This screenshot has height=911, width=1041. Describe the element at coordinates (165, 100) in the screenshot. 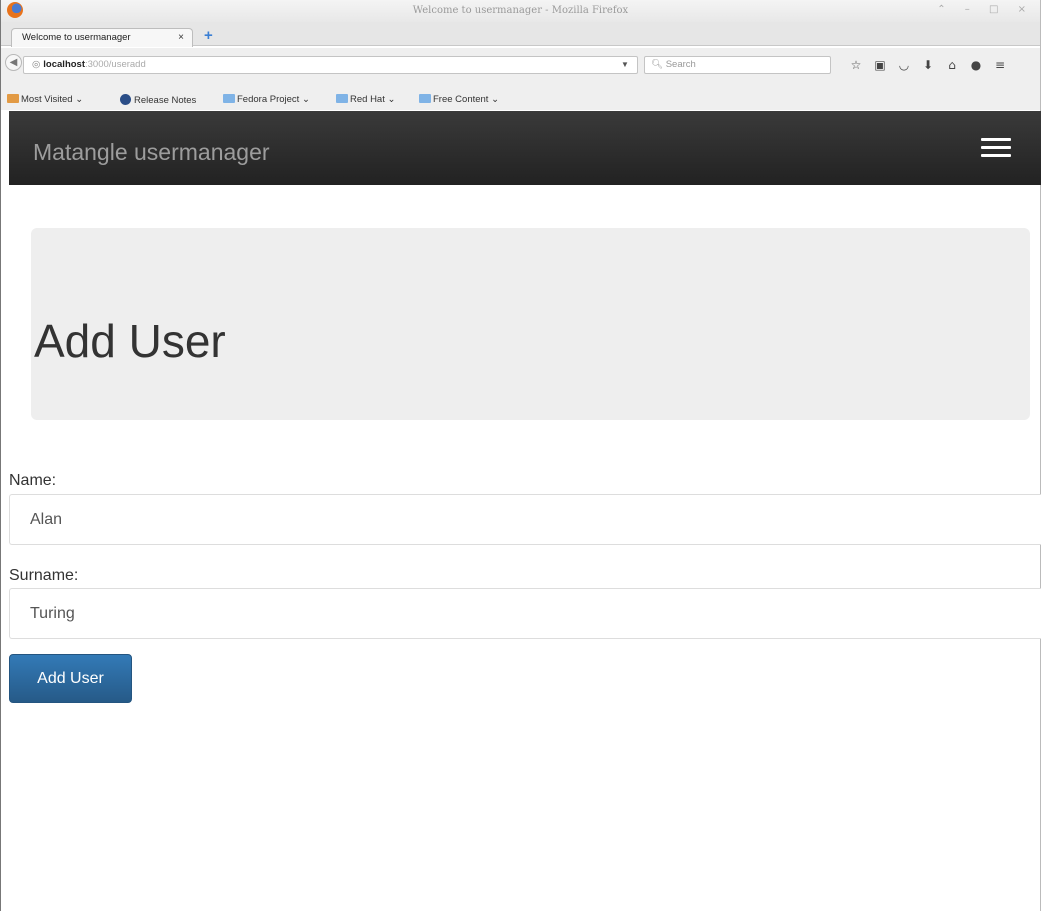

I see `bookmark-label: Release Notes` at that location.